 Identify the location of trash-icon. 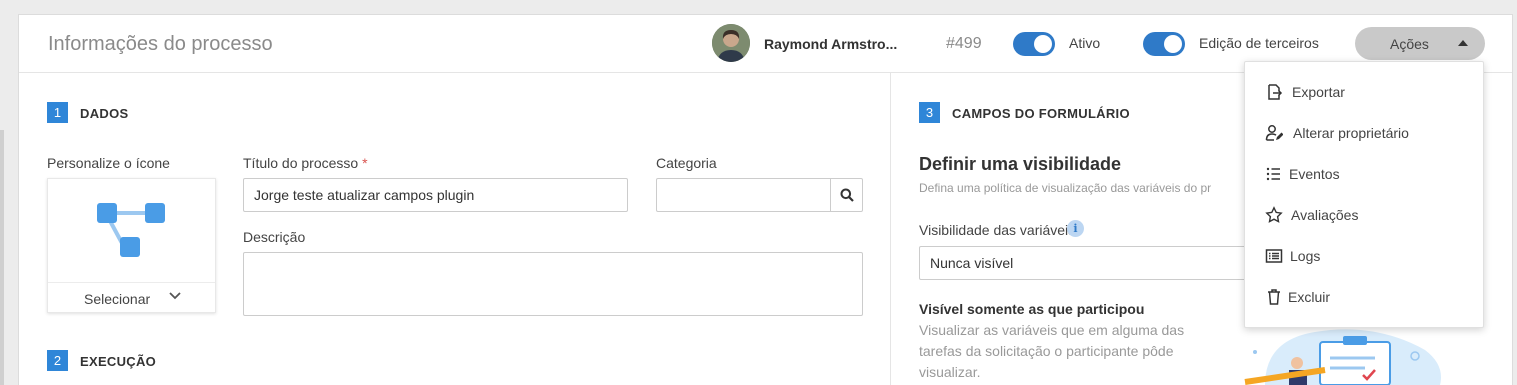
(1274, 297).